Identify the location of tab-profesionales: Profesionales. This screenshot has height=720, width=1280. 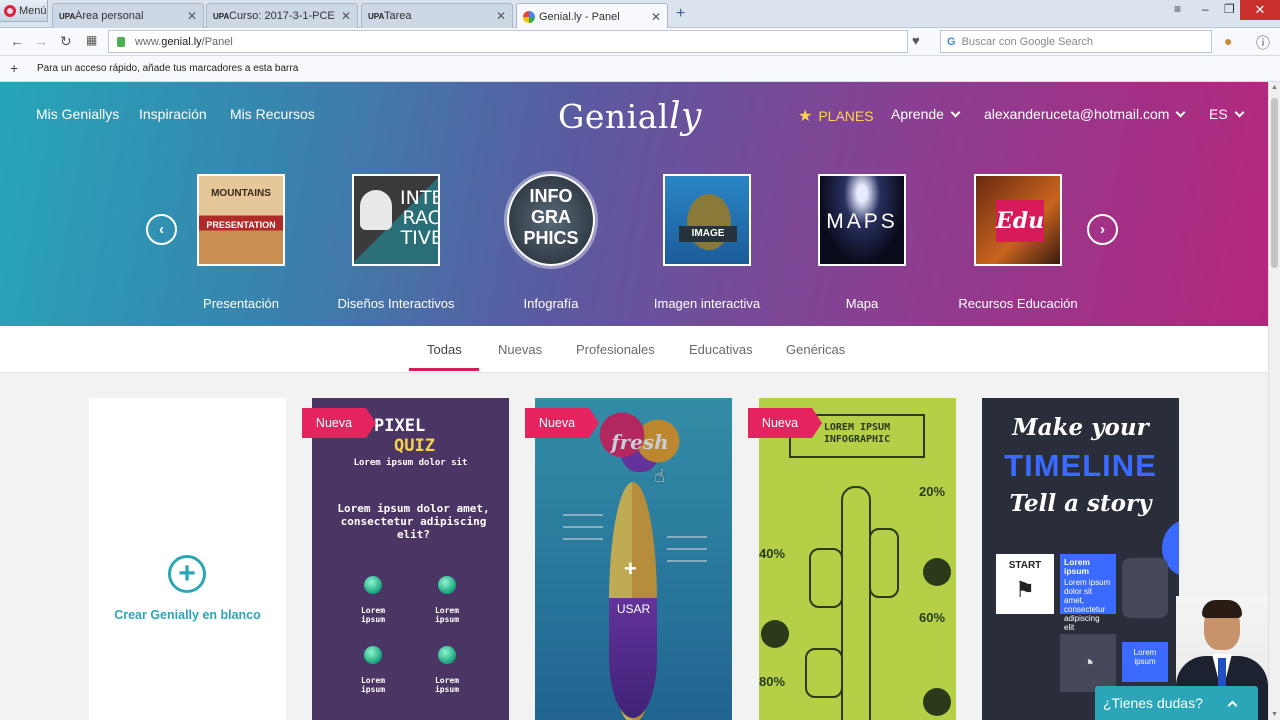
(615, 349).